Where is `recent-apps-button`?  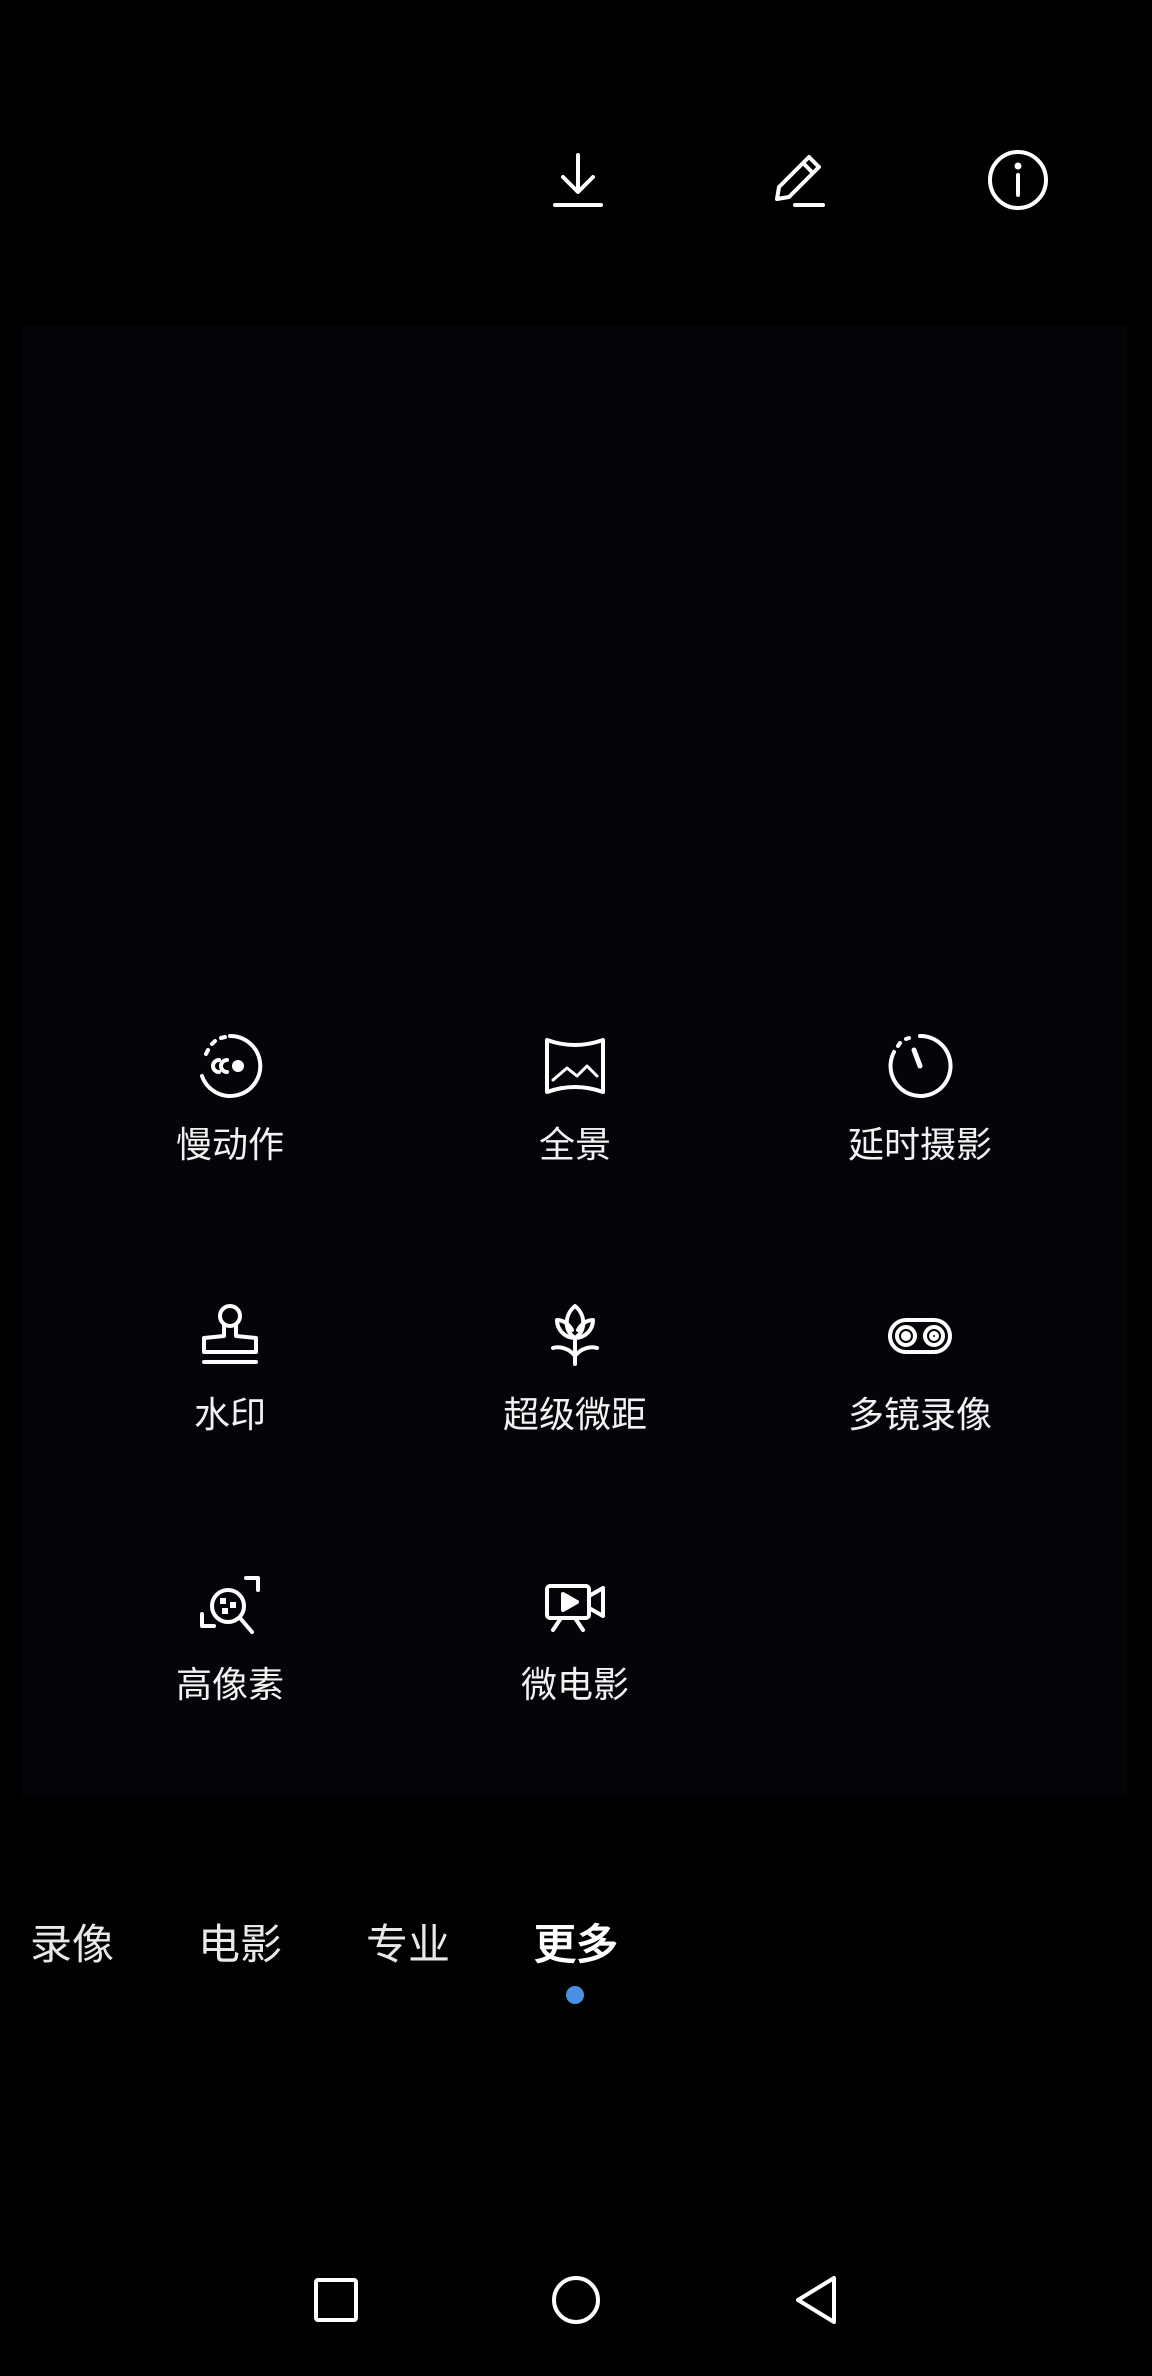 recent-apps-button is located at coordinates (336, 2300).